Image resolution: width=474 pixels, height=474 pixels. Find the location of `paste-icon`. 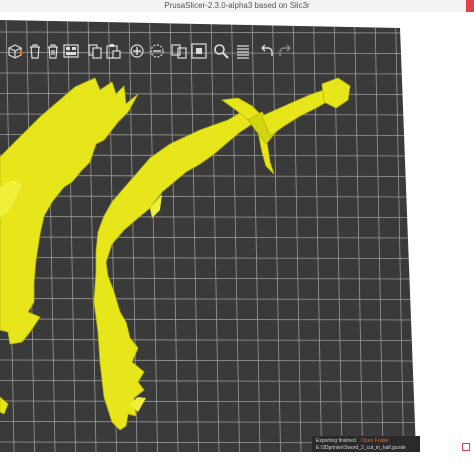

paste-icon is located at coordinates (113, 51).